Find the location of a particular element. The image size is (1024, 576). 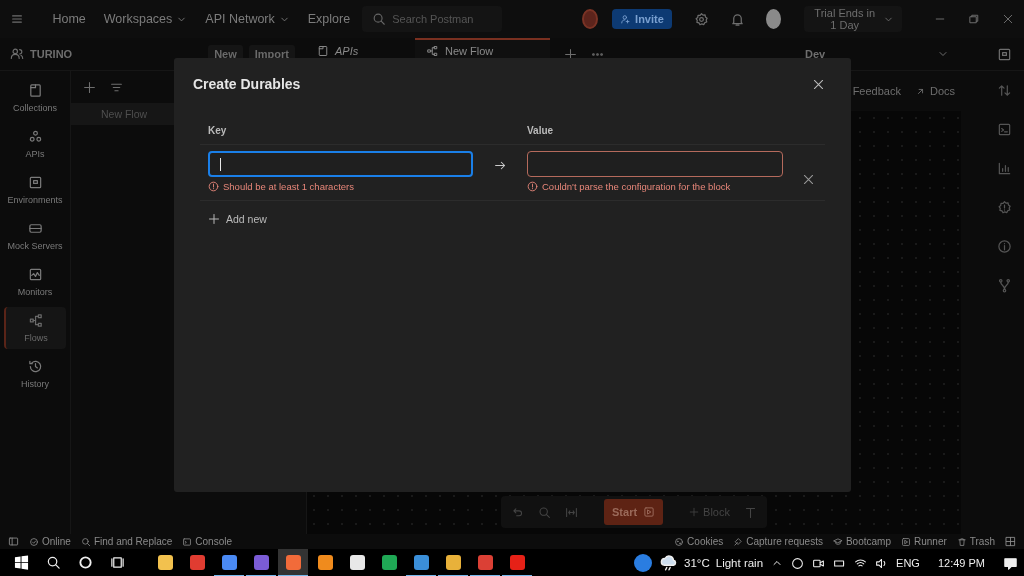

new-tab-button is located at coordinates (570, 54).